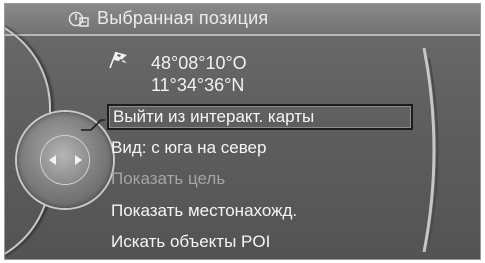 This screenshot has height=263, width=485. What do you see at coordinates (432, 150) in the screenshot?
I see `scroll-indicator` at bounding box center [432, 150].